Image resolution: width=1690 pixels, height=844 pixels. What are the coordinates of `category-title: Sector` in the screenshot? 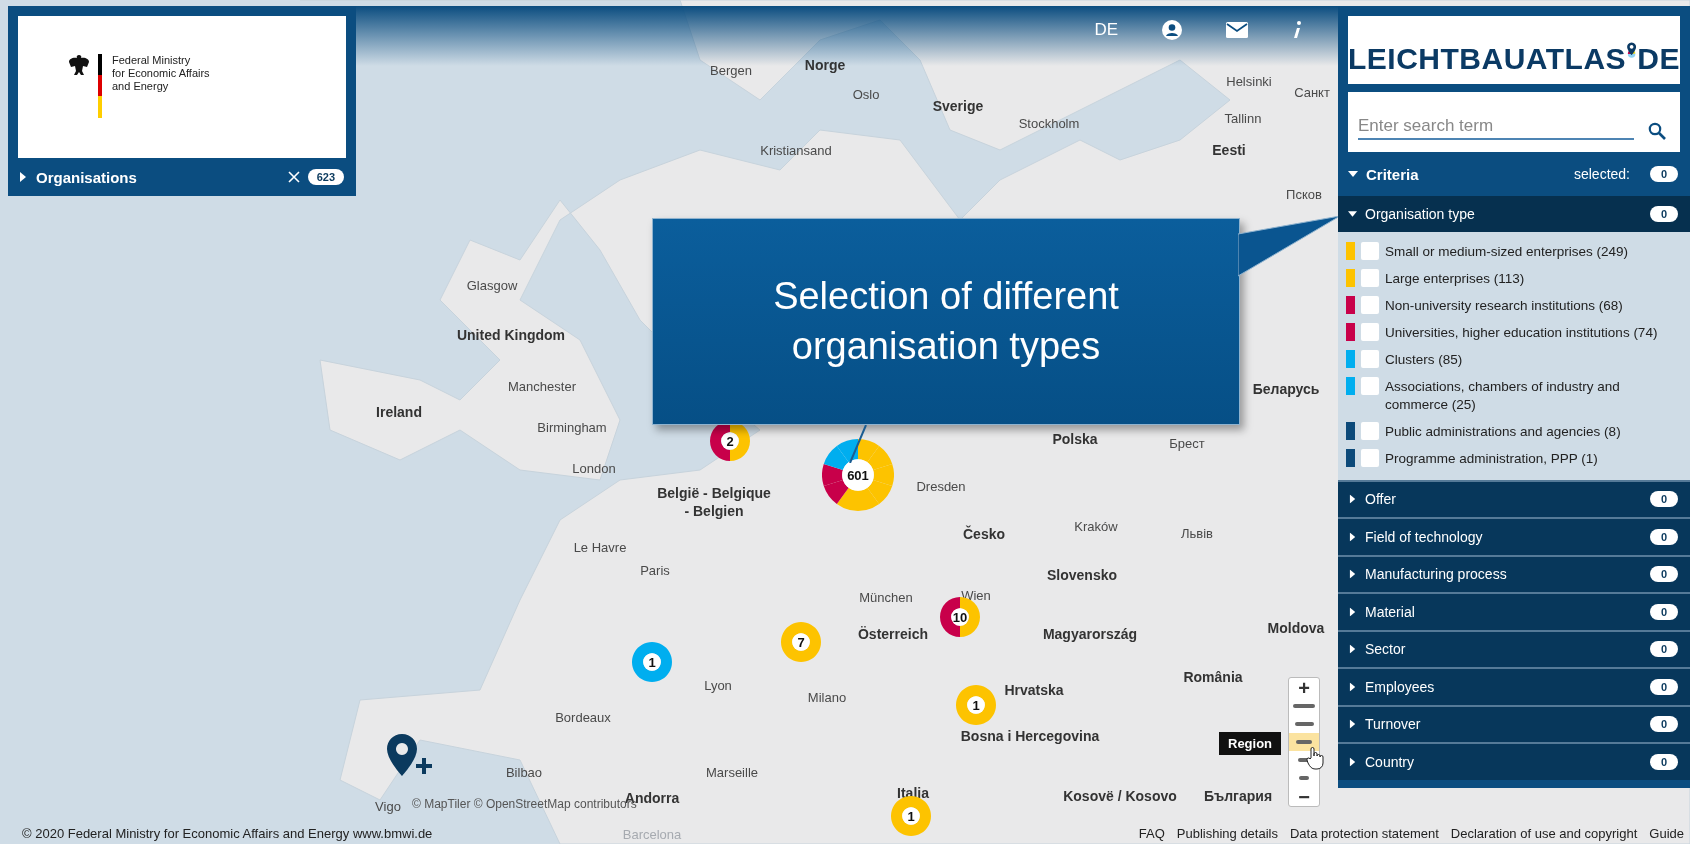 It's located at (1386, 649).